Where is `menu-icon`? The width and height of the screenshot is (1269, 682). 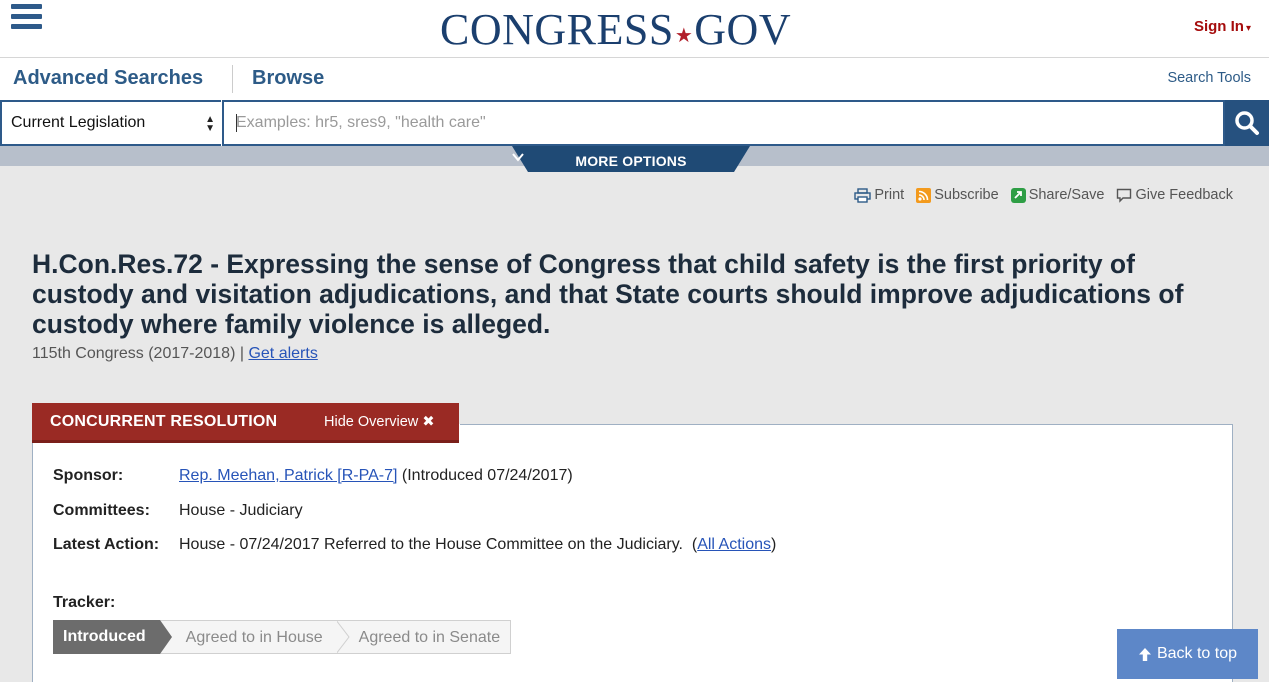
menu-icon is located at coordinates (26, 17).